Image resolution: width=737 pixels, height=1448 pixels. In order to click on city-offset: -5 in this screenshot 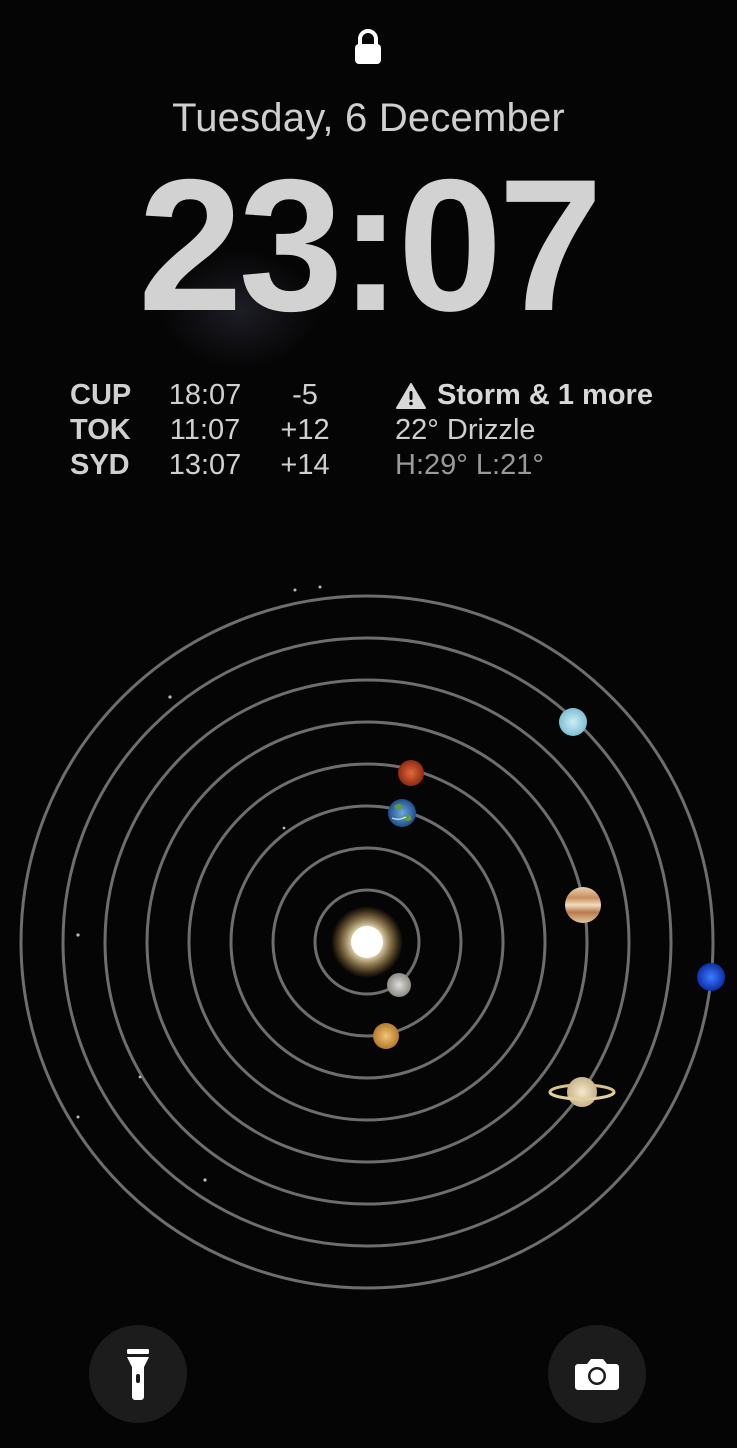, I will do `click(305, 395)`.